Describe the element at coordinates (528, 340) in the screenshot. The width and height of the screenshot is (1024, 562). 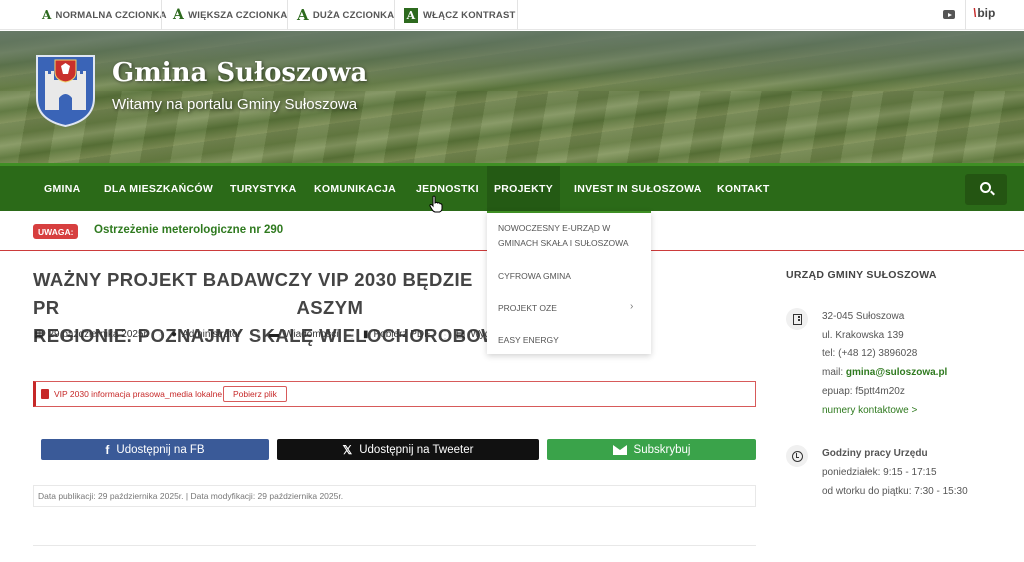
I see `dropdown-item-easy-energy: EASY ENERGY` at that location.